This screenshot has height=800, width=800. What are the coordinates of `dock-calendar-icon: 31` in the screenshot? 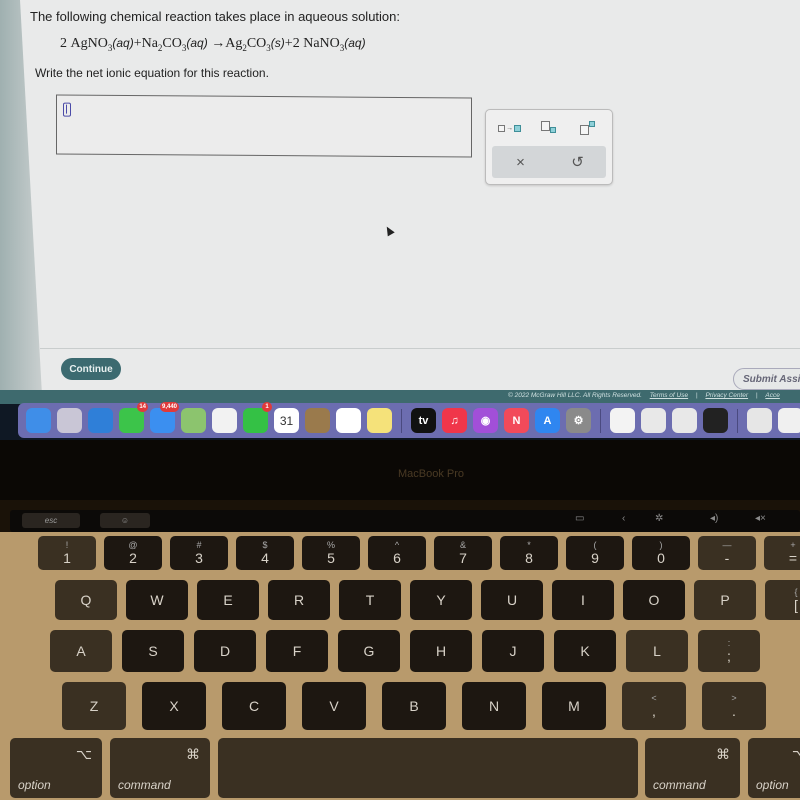 It's located at (286, 420).